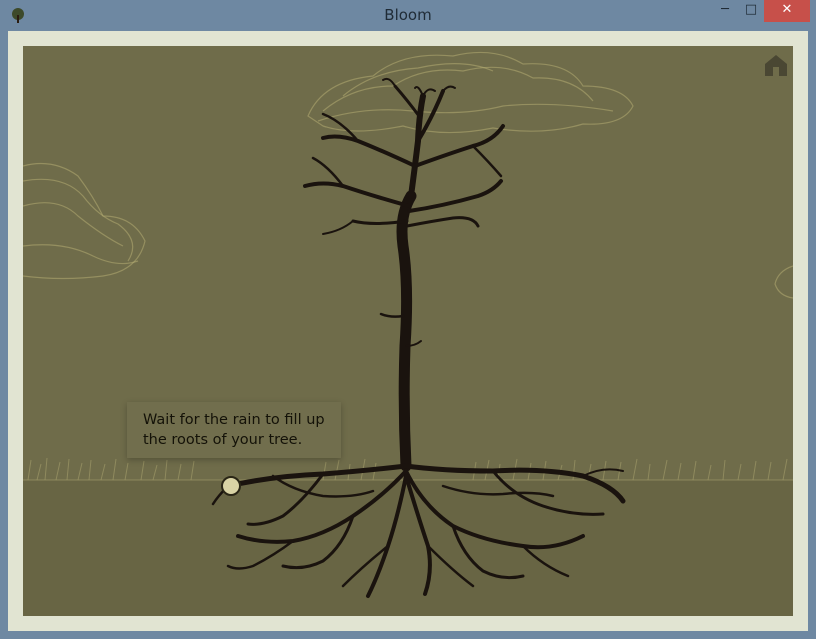 The width and height of the screenshot is (816, 639). Describe the element at coordinates (234, 420) in the screenshot. I see `hint-line-1: Wait for the rain to fill up` at that location.